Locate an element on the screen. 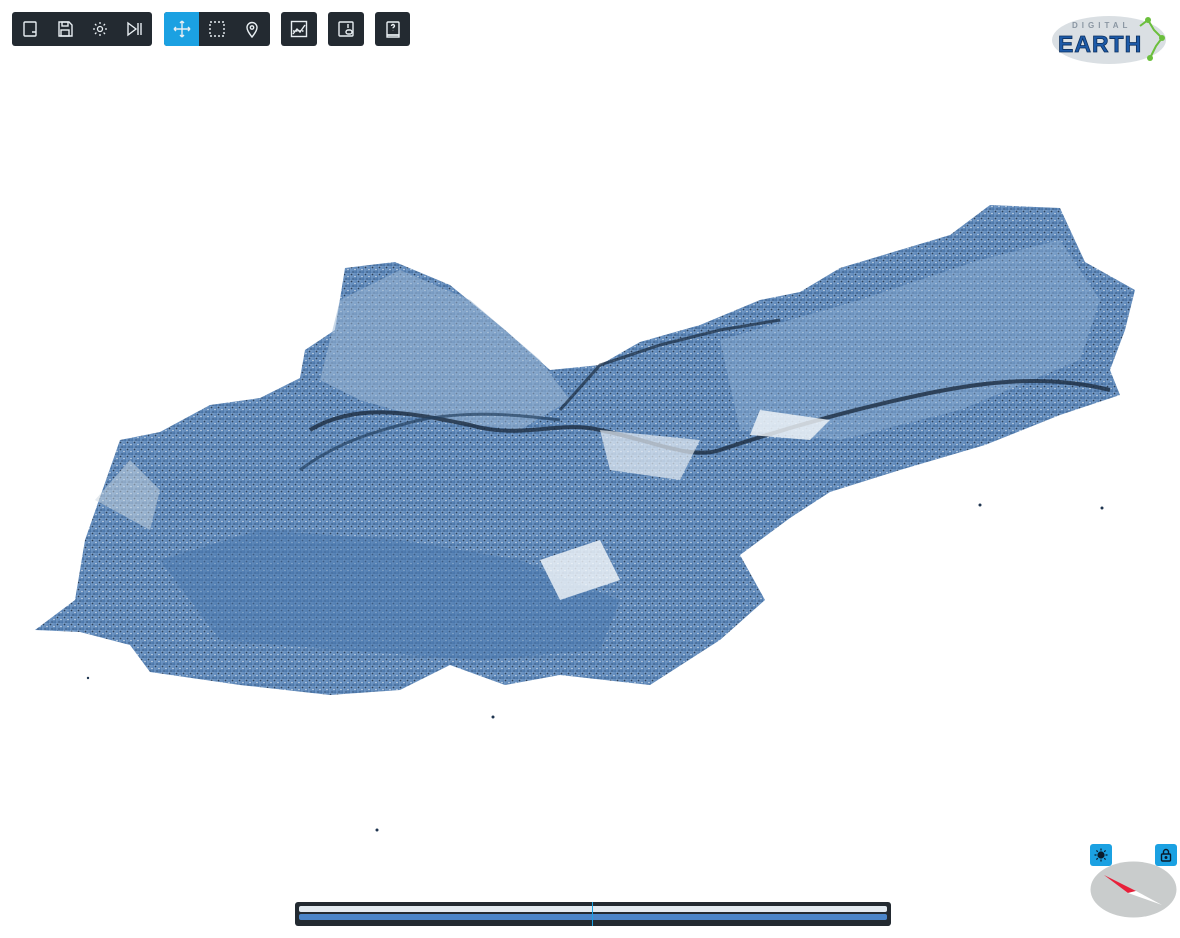  pin-tool-button is located at coordinates (251, 29).